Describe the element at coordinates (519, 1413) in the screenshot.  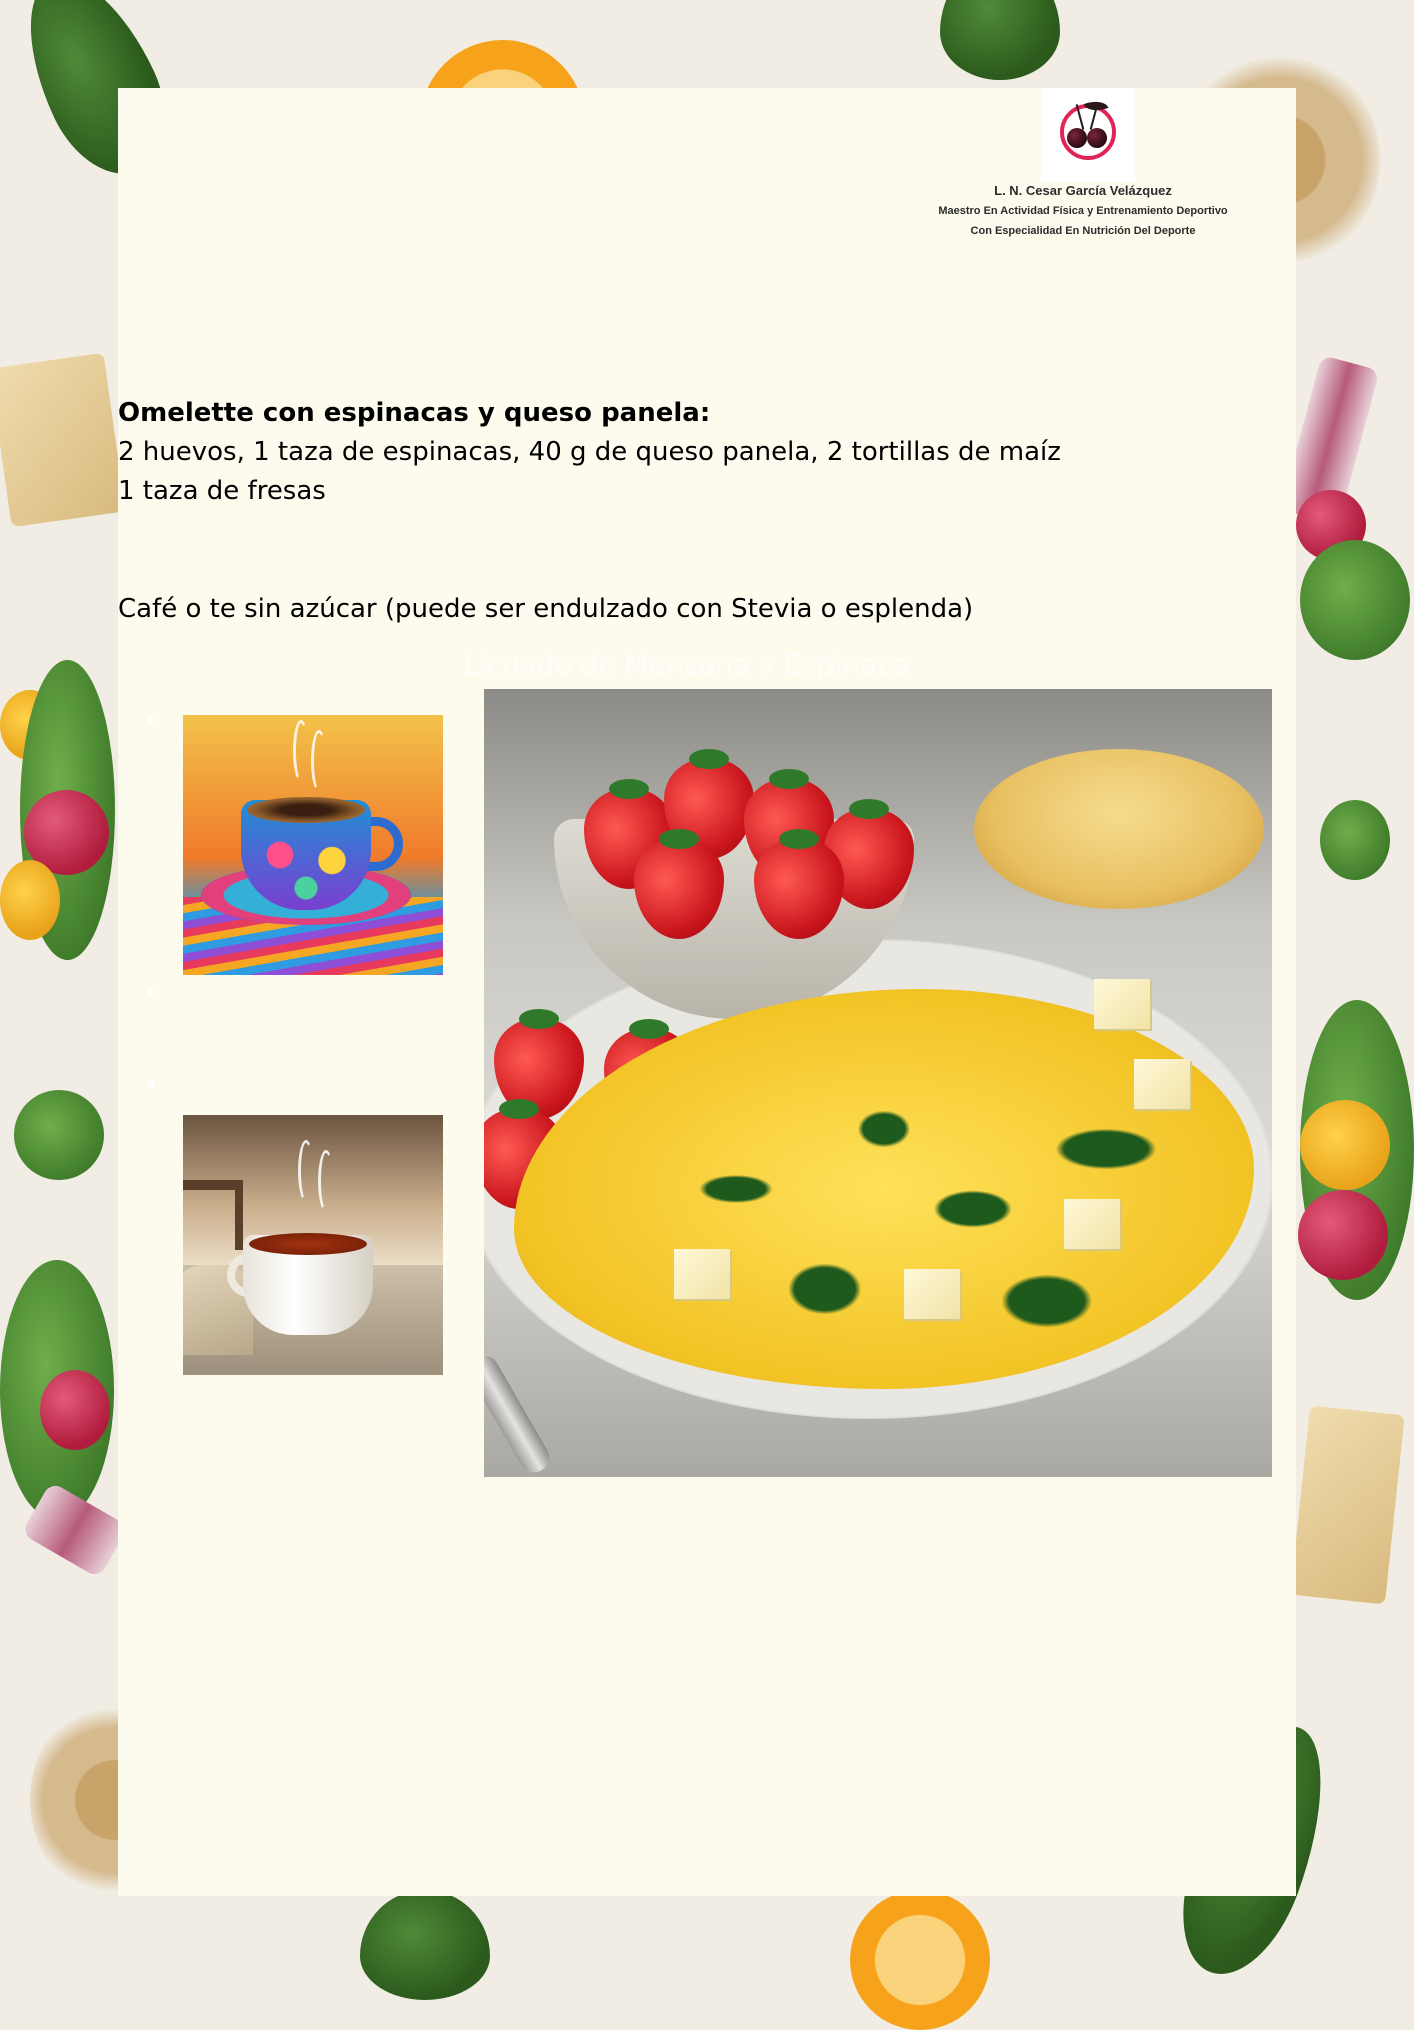
I see `fork` at that location.